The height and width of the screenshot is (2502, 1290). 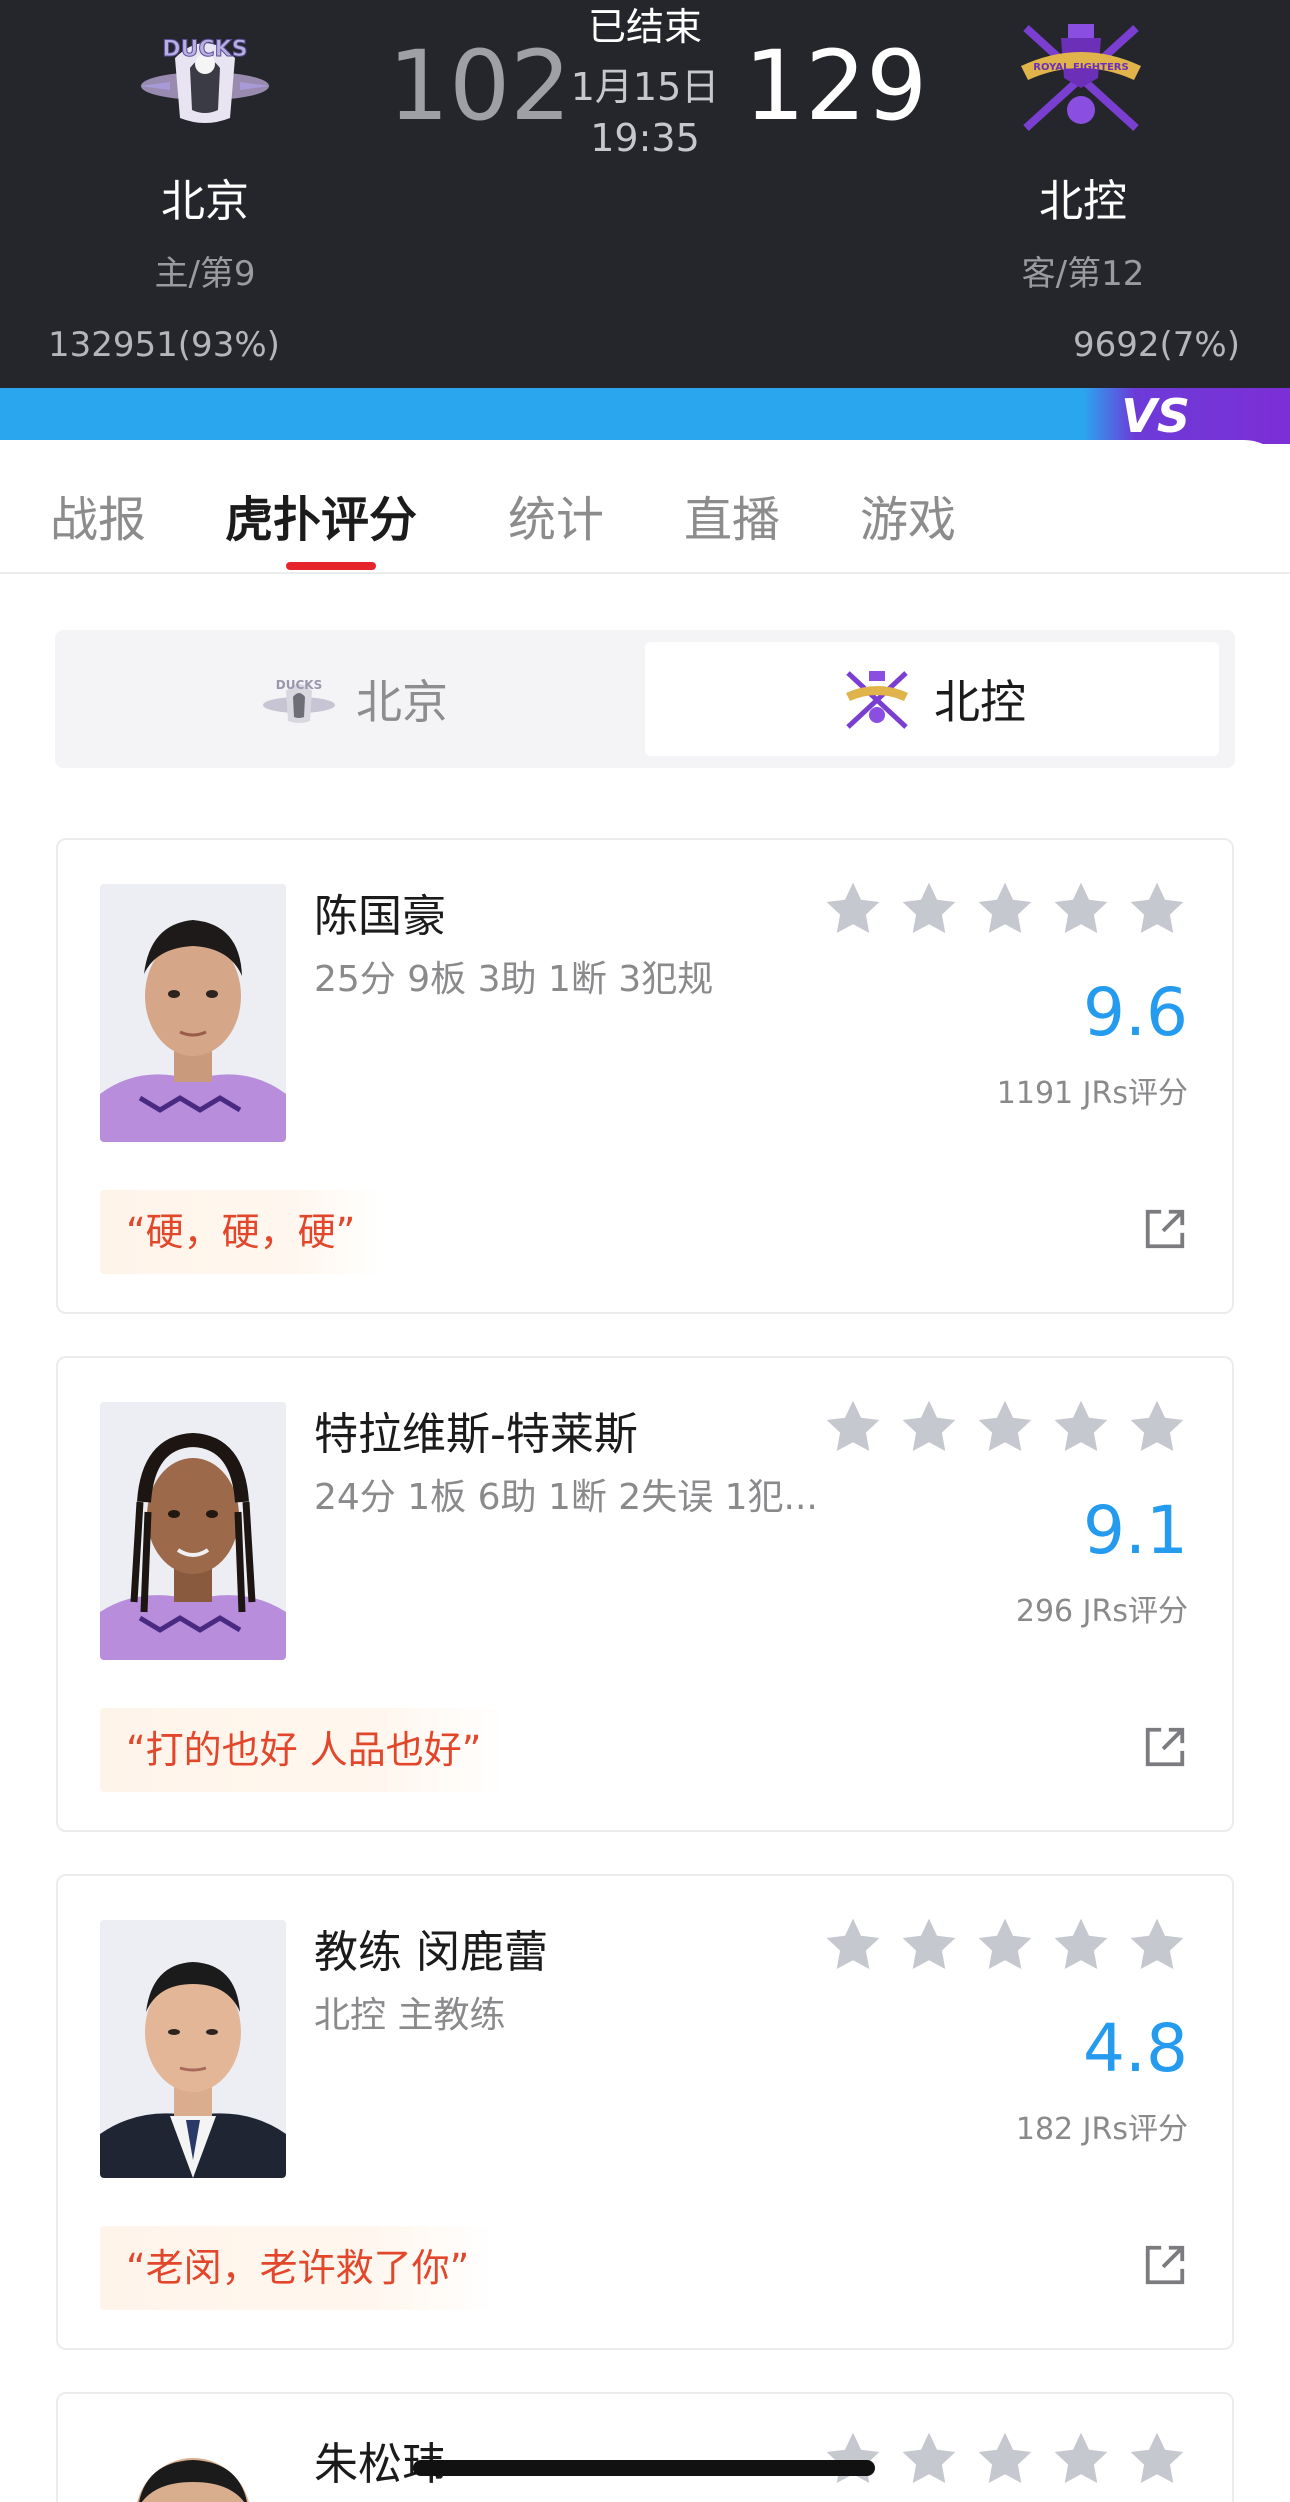 What do you see at coordinates (1081, 78) in the screenshot?
I see `royal-fighters-logo: ROYAL FIGHTERS` at bounding box center [1081, 78].